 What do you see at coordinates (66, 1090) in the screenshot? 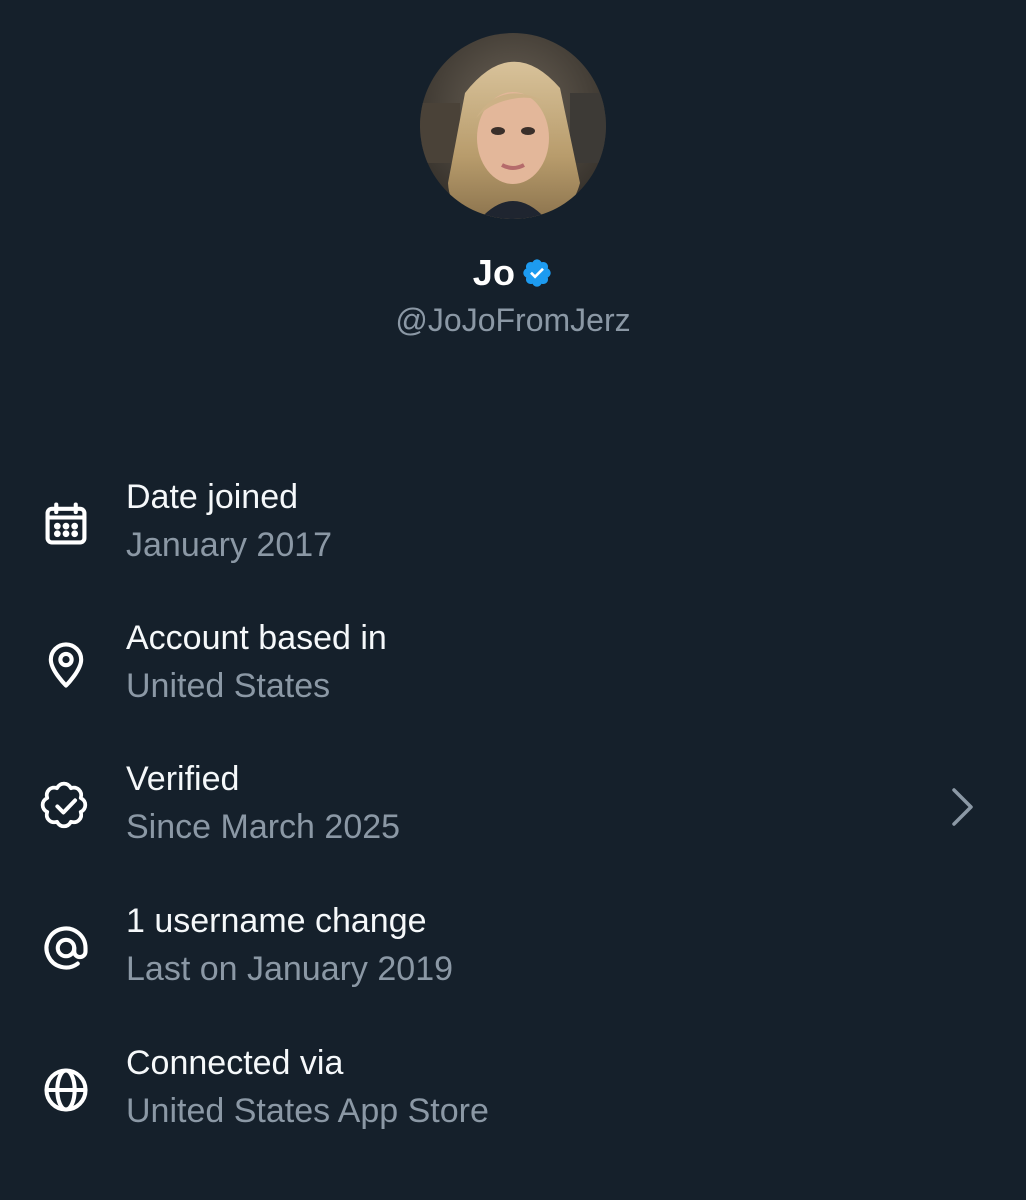
I see `globe-icon` at bounding box center [66, 1090].